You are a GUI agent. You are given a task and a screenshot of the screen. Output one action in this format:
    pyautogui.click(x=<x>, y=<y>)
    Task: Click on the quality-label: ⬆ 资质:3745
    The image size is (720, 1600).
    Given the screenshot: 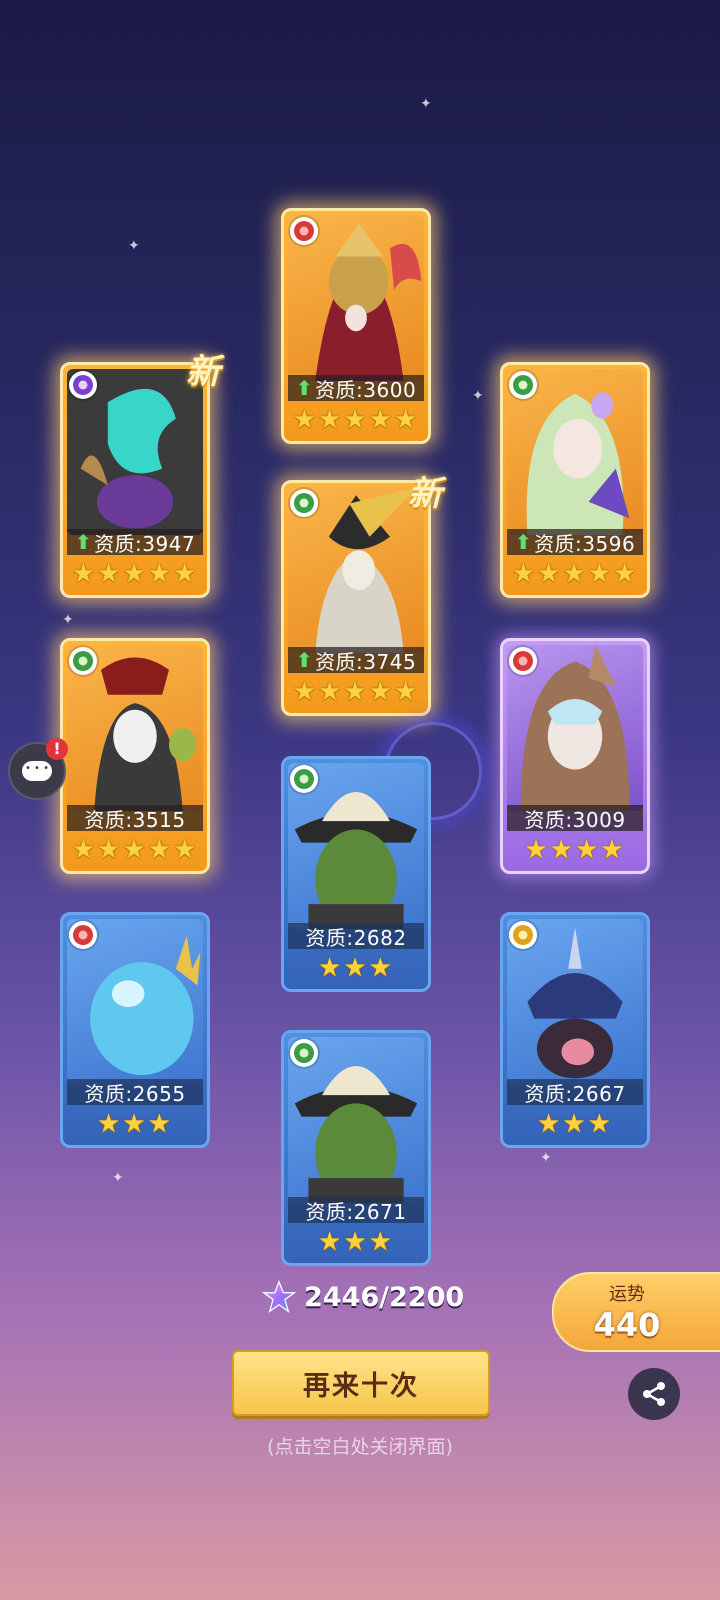 What is the action you would take?
    pyautogui.click(x=356, y=660)
    